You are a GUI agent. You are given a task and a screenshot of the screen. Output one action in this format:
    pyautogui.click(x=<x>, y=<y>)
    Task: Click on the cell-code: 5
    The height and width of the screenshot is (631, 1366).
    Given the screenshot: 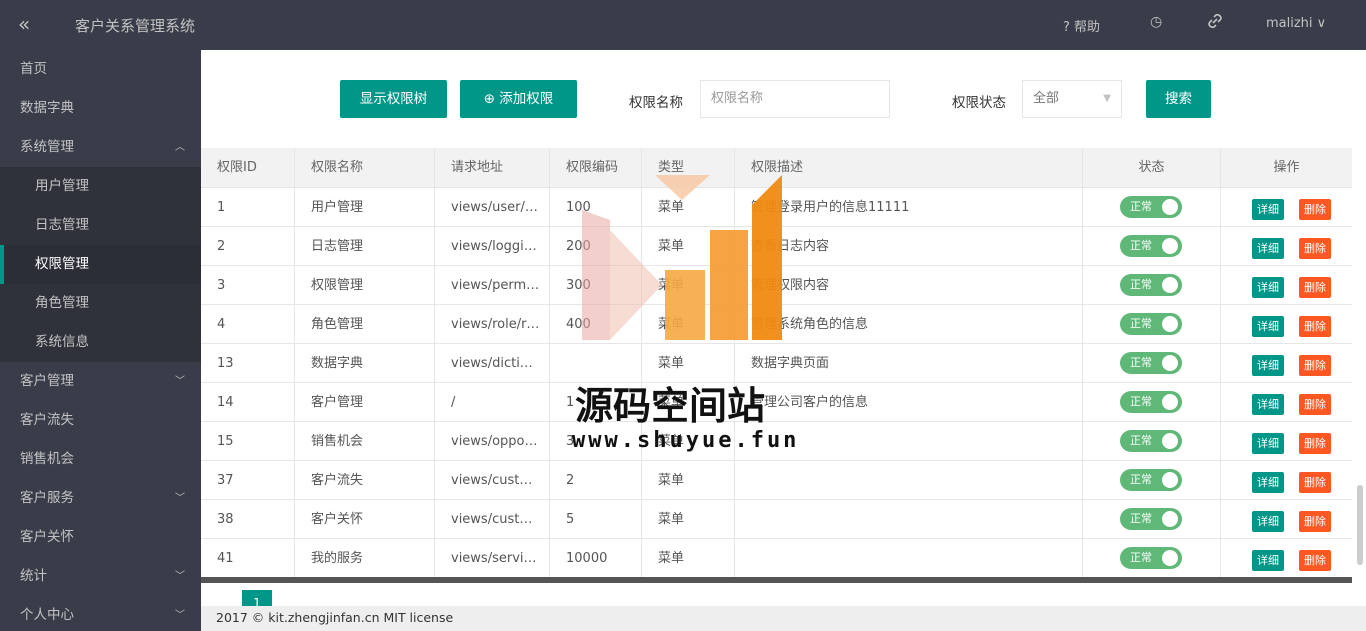 What is the action you would take?
    pyautogui.click(x=596, y=519)
    